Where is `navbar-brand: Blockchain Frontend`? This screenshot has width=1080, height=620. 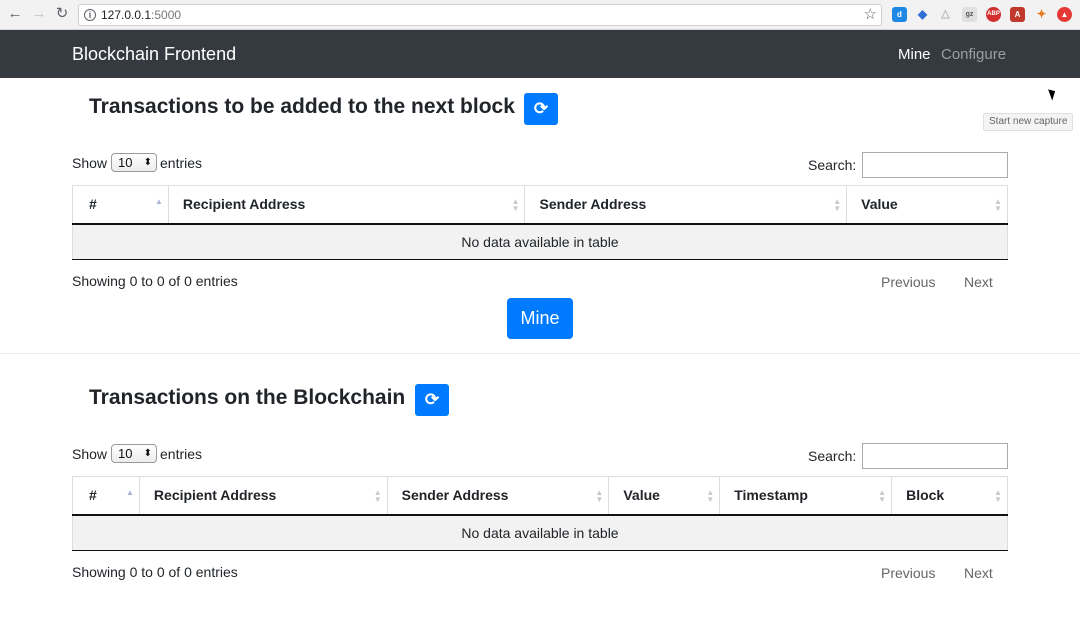 navbar-brand: Blockchain Frontend is located at coordinates (154, 54).